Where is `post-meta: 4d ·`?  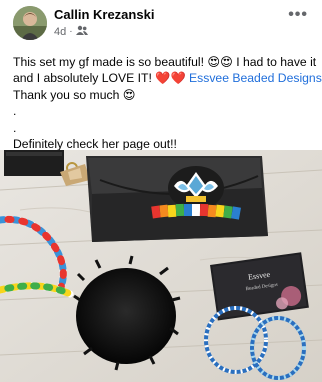 post-meta: 4d · is located at coordinates (71, 31).